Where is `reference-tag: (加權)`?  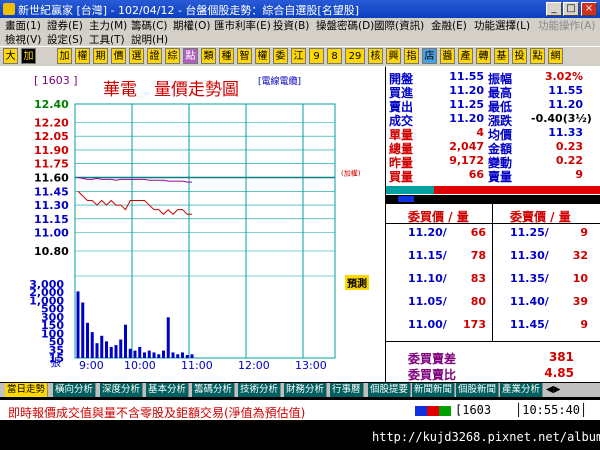 reference-tag: (加權) is located at coordinates (351, 173).